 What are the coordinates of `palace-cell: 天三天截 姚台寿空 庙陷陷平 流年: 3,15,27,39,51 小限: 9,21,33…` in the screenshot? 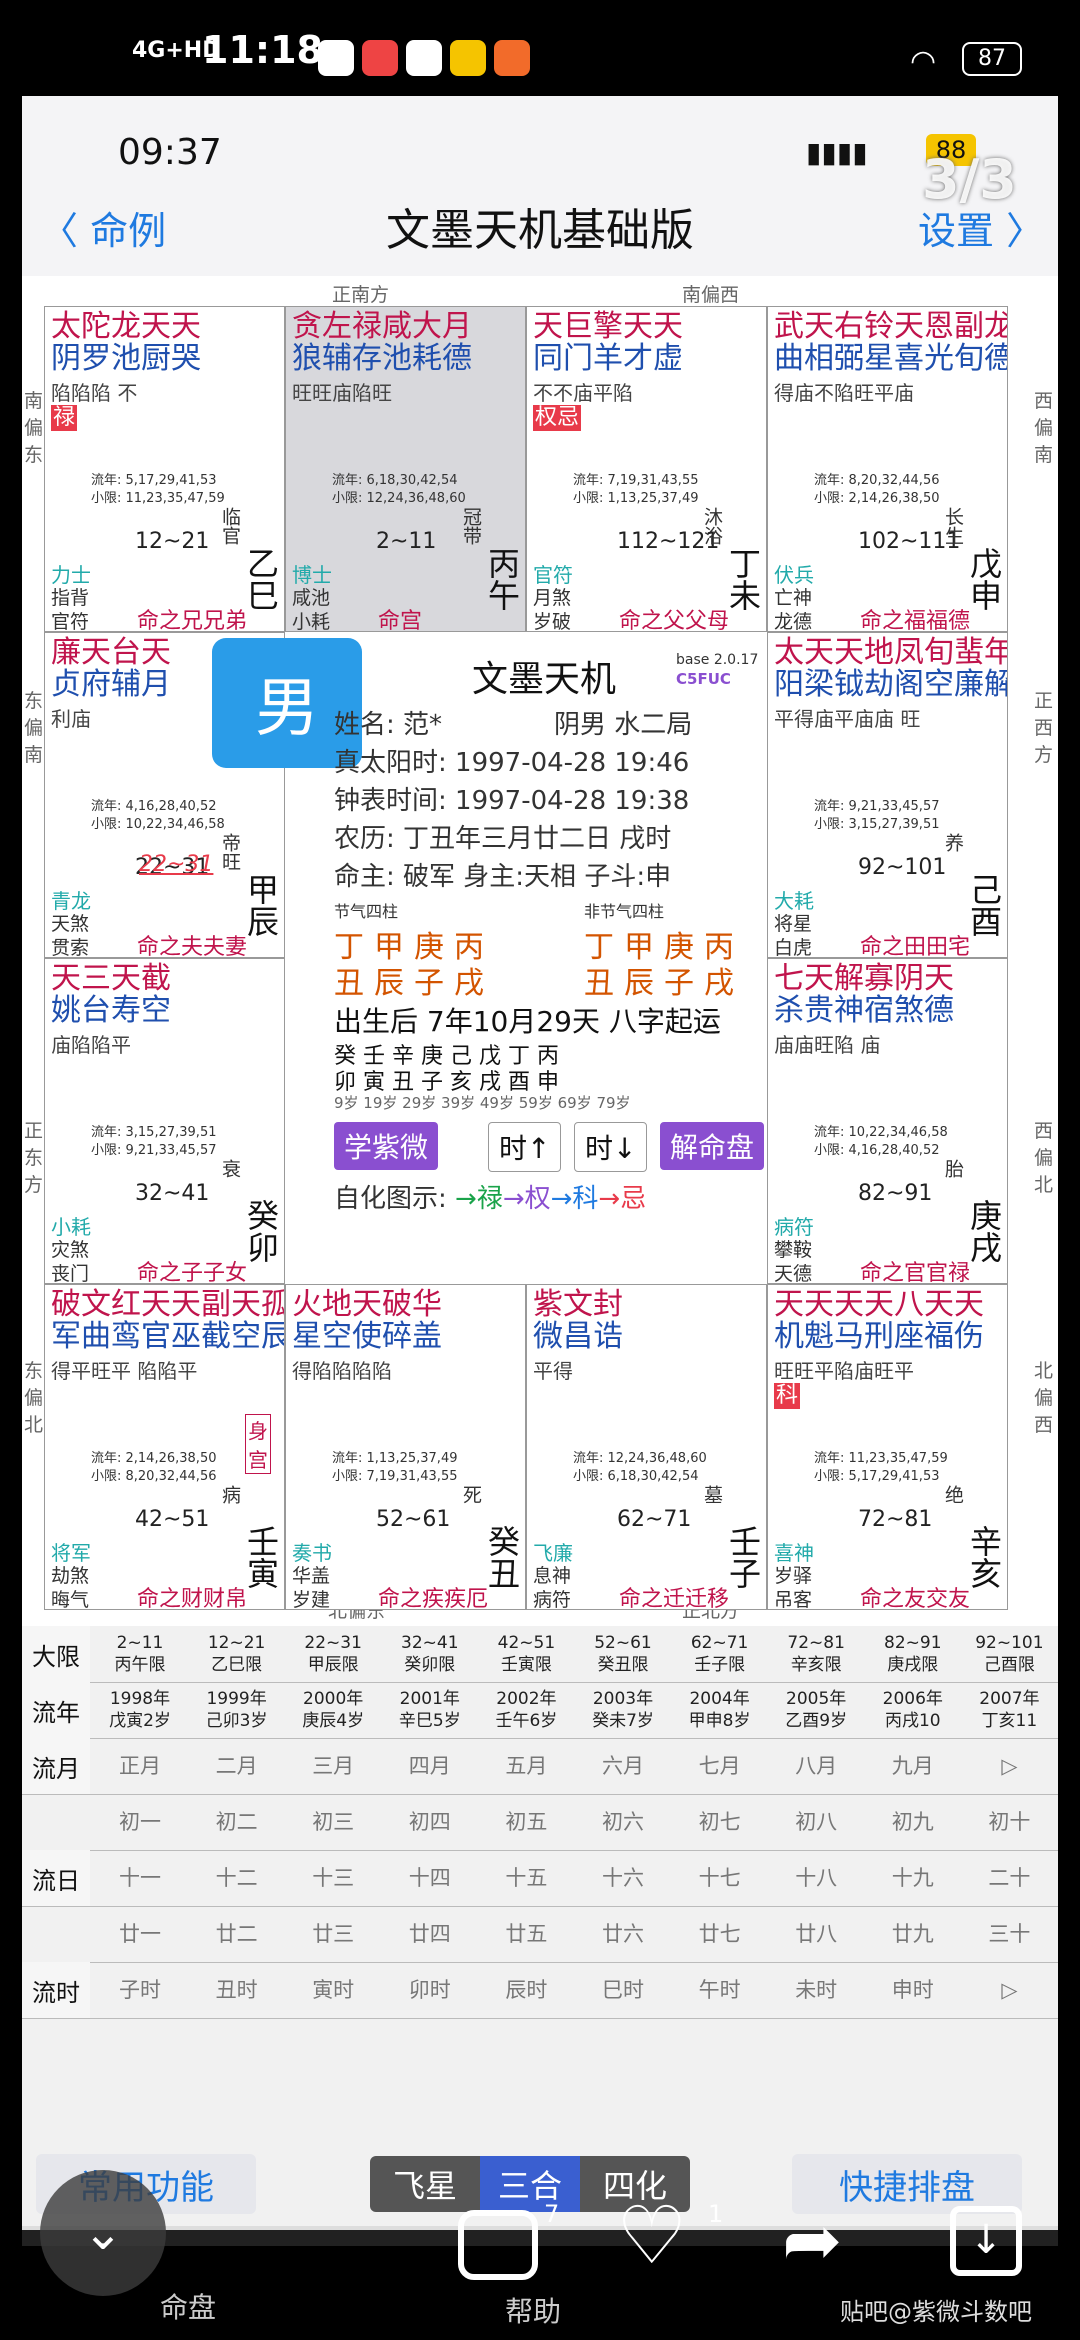 It's located at (164, 1121).